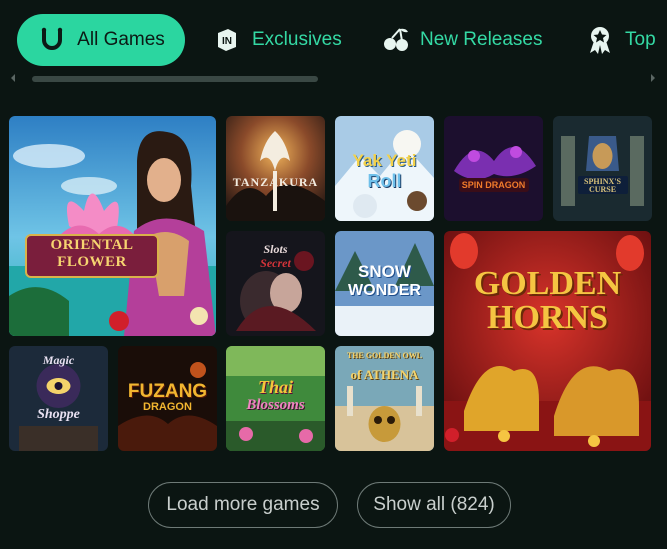  What do you see at coordinates (275, 182) in the screenshot?
I see `game-title: TANZAKURA` at bounding box center [275, 182].